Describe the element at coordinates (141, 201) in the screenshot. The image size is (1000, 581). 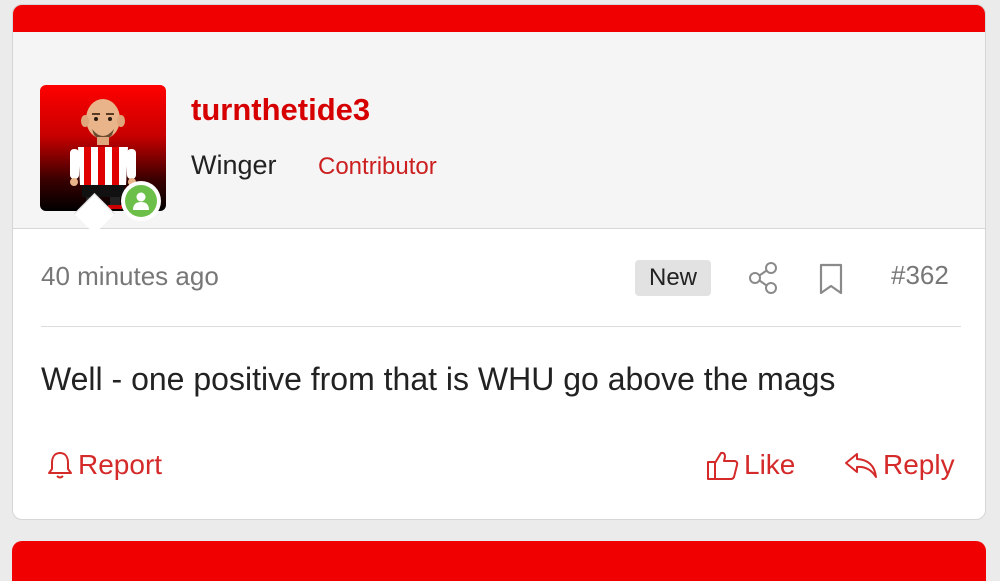
I see `online-status-icon` at that location.